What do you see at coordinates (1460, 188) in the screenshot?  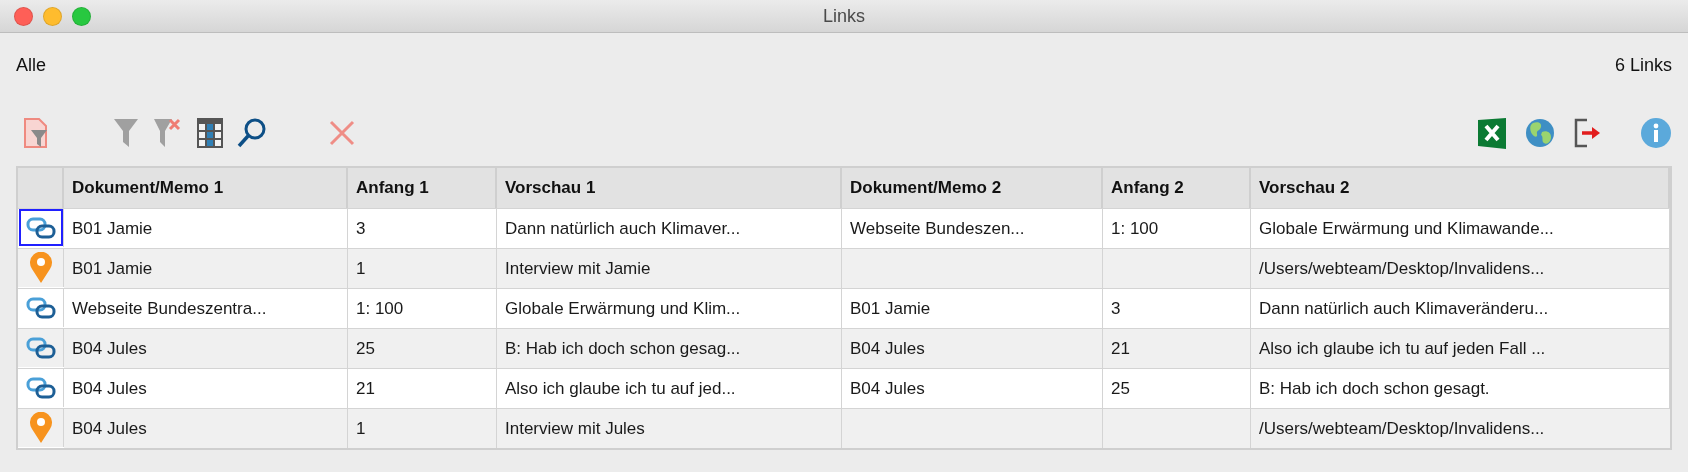 I see `column-header: Vorschau 2` at bounding box center [1460, 188].